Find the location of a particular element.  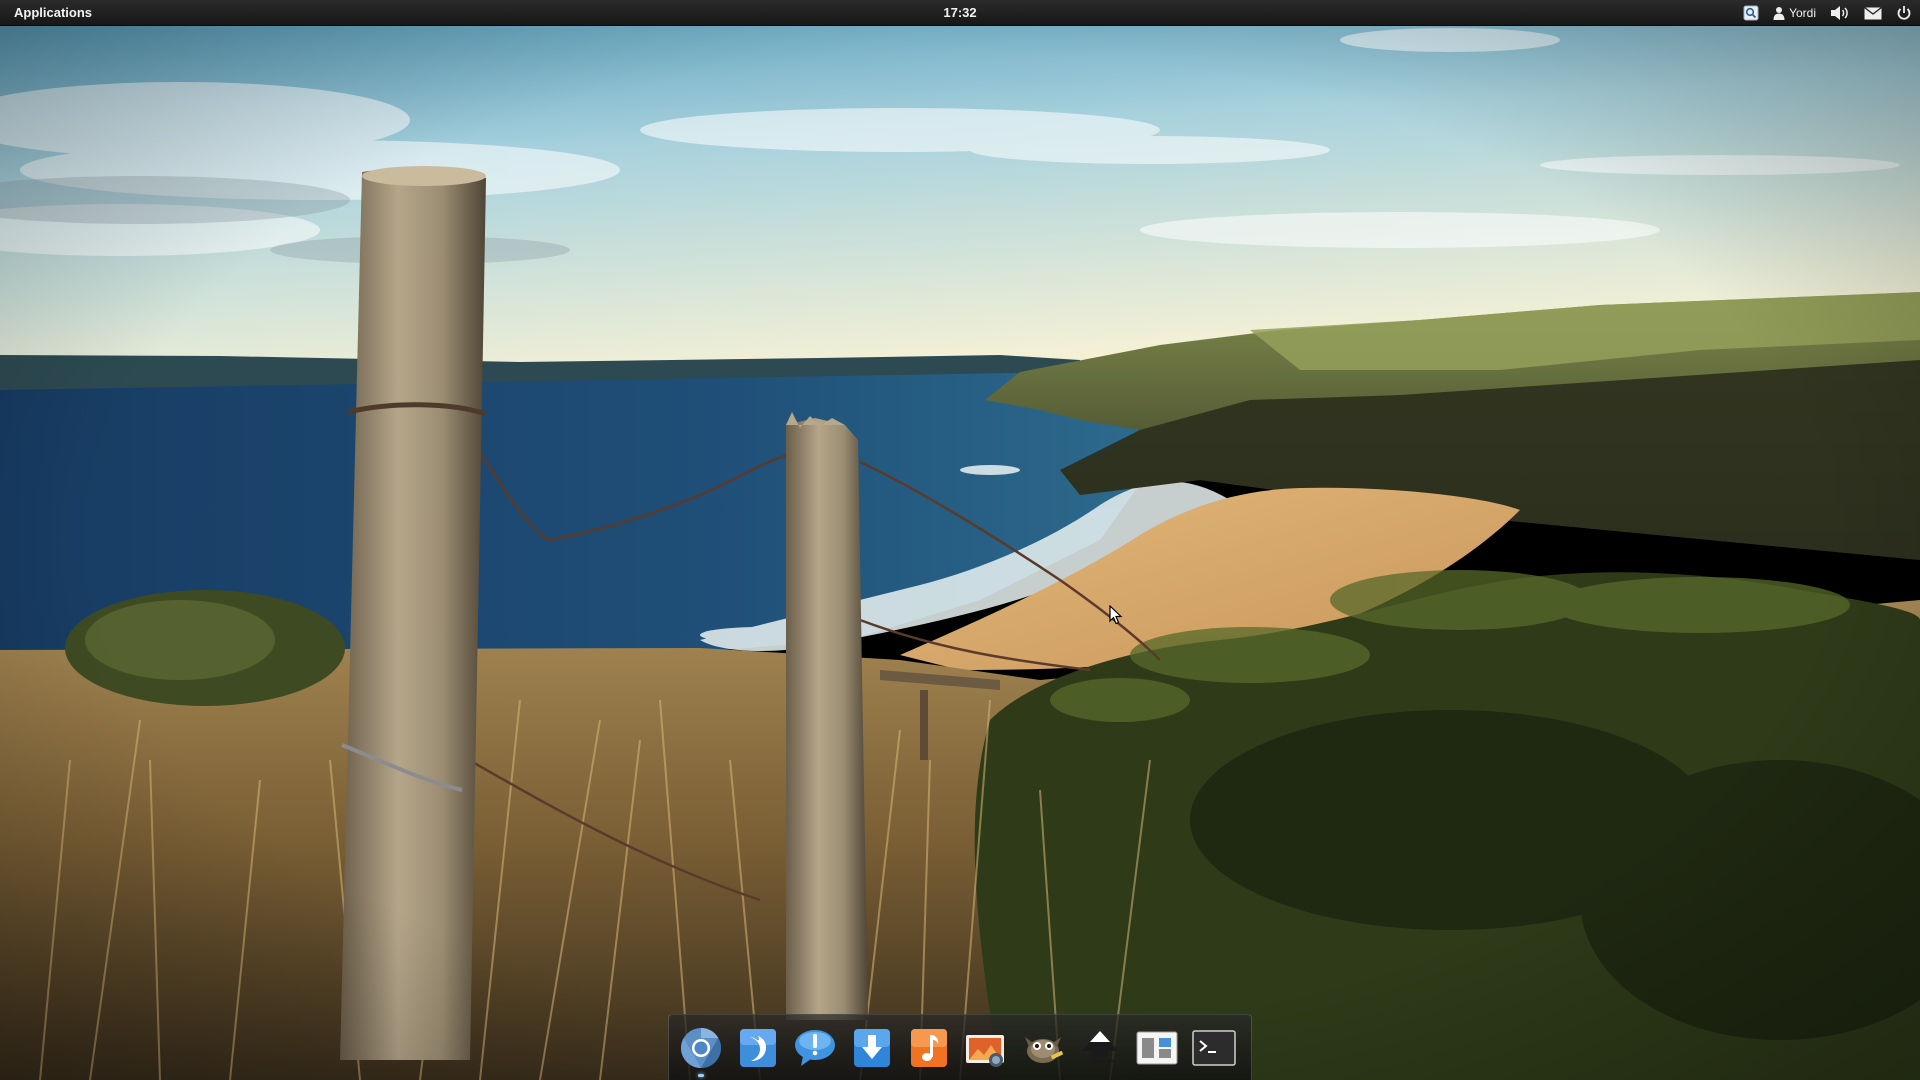

dock-item-twitter is located at coordinates (758, 1048).